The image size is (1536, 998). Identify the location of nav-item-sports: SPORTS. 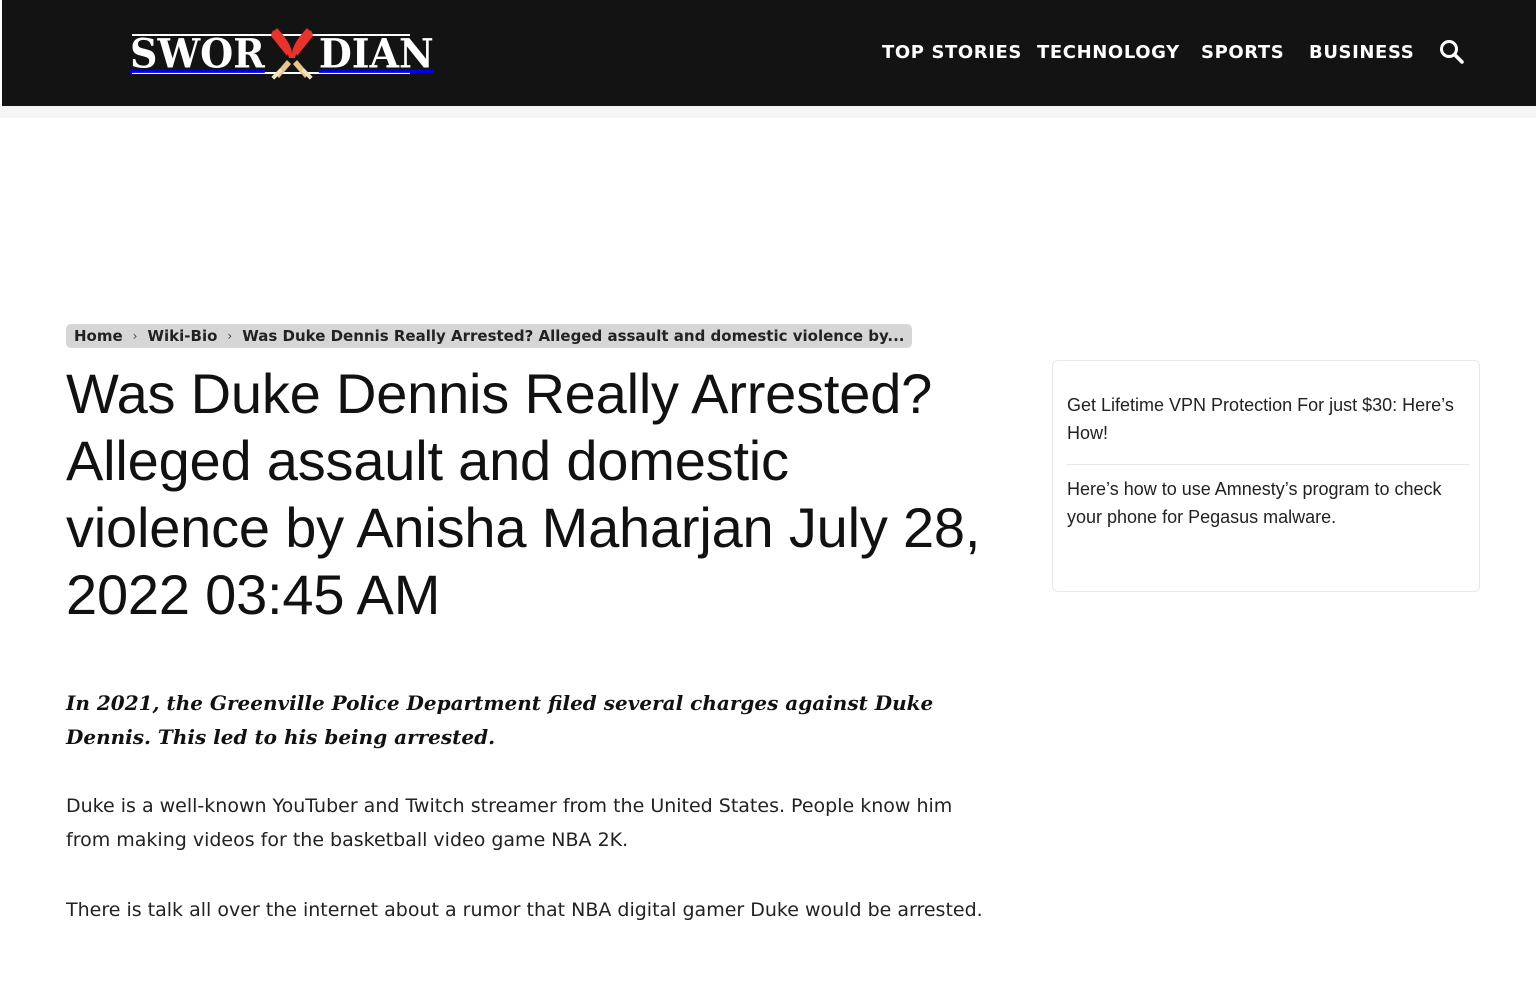
(1242, 53).